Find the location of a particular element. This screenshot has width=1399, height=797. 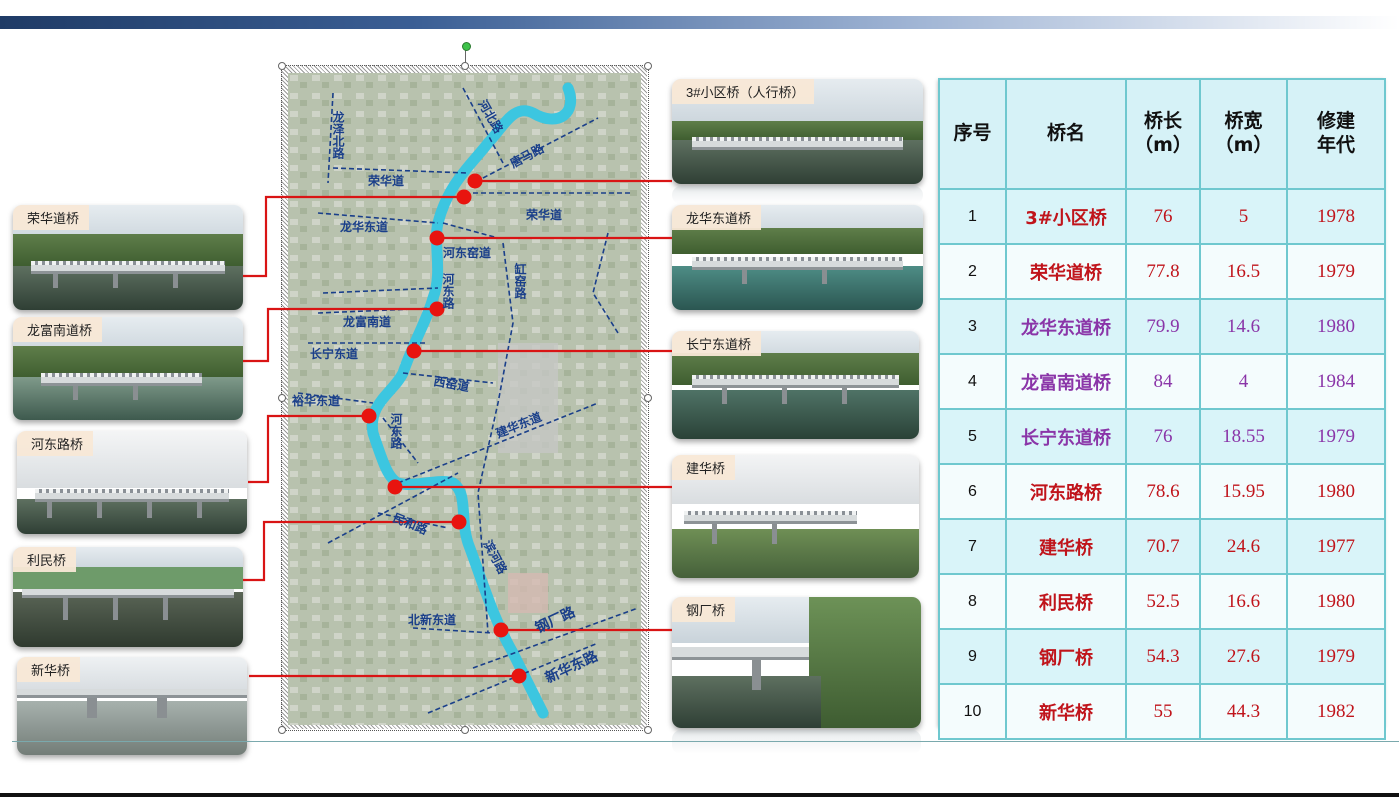

cell-name: 钢厂桥 is located at coordinates (1066, 656).